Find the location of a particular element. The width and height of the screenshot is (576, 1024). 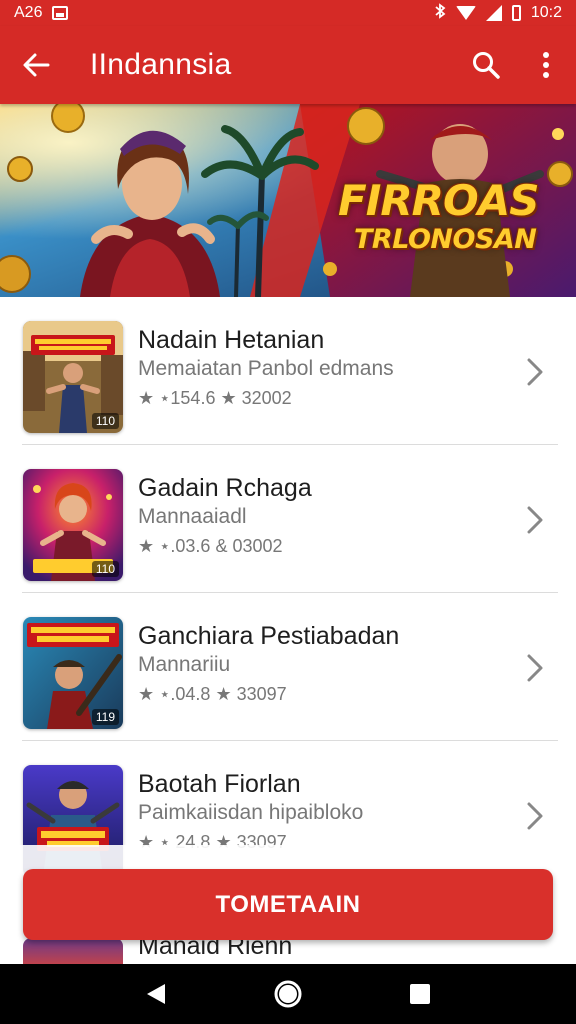

nav-recents-button is located at coordinates (420, 994).